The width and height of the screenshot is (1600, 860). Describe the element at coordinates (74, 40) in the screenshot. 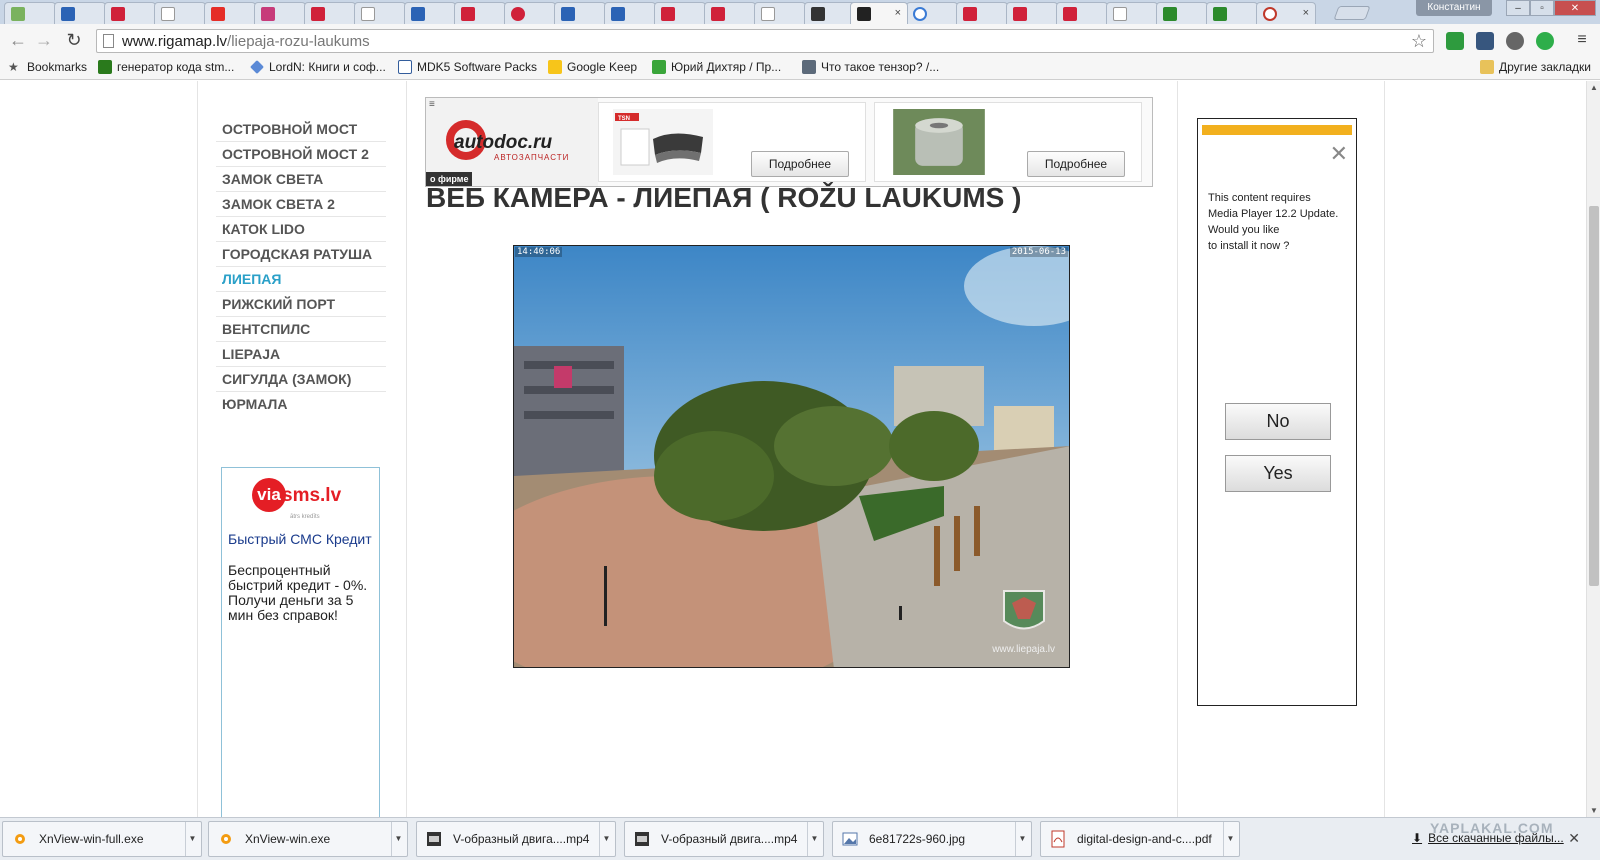

I see `reload-button: ↻` at that location.